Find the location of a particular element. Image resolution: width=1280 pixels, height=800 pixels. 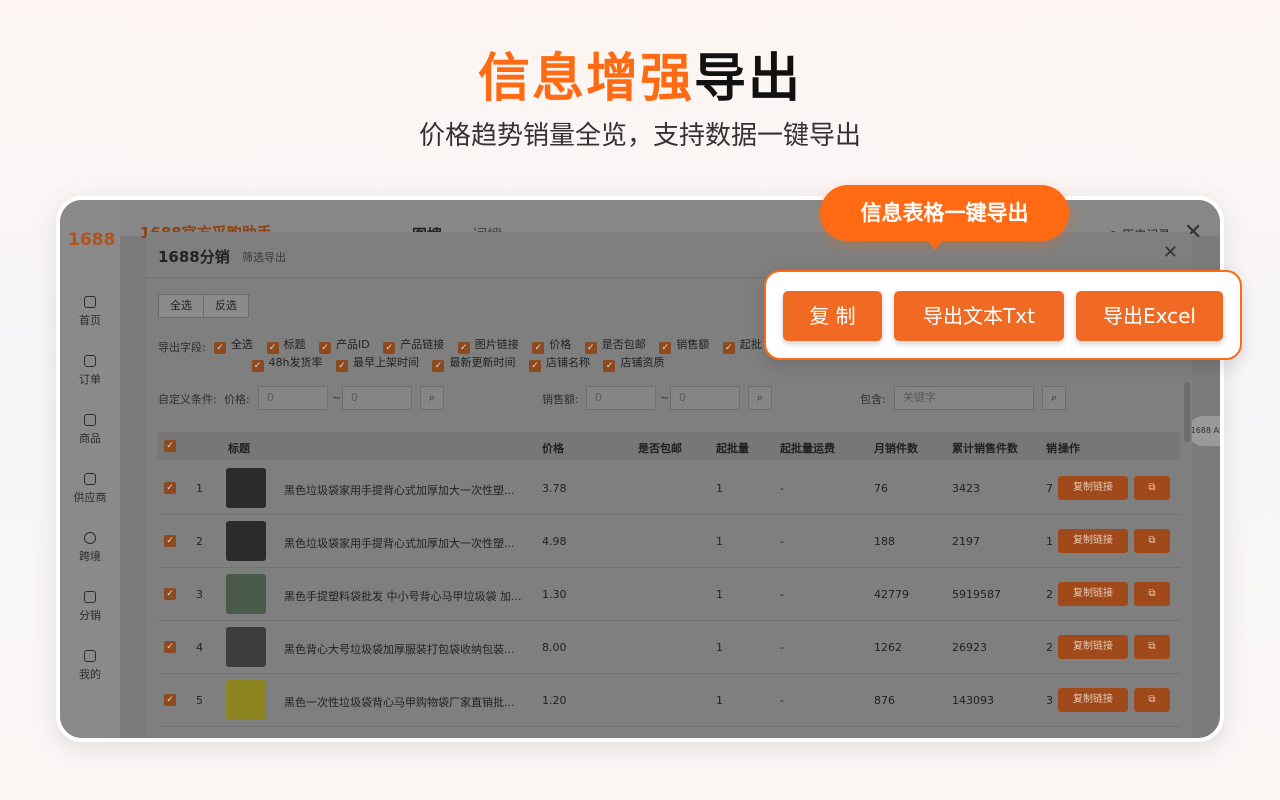

field-checkbox: ✓ 最早上架时间 is located at coordinates (377, 363).